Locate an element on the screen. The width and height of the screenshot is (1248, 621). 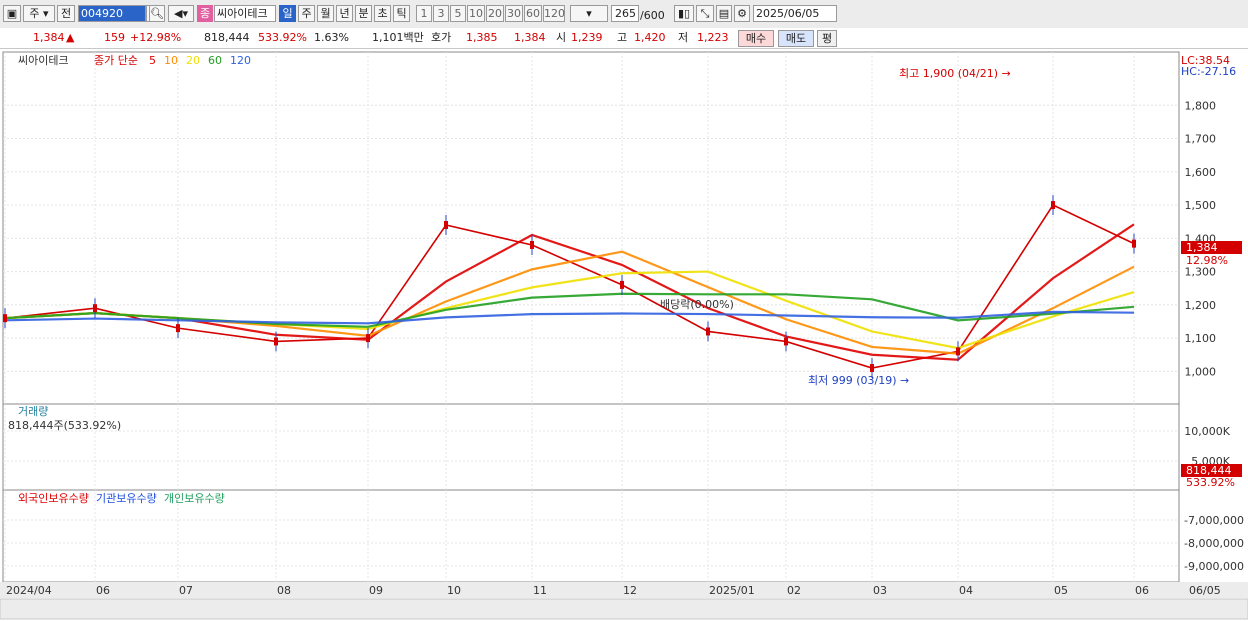
gear-icon: ⚙ is located at coordinates (742, 13).